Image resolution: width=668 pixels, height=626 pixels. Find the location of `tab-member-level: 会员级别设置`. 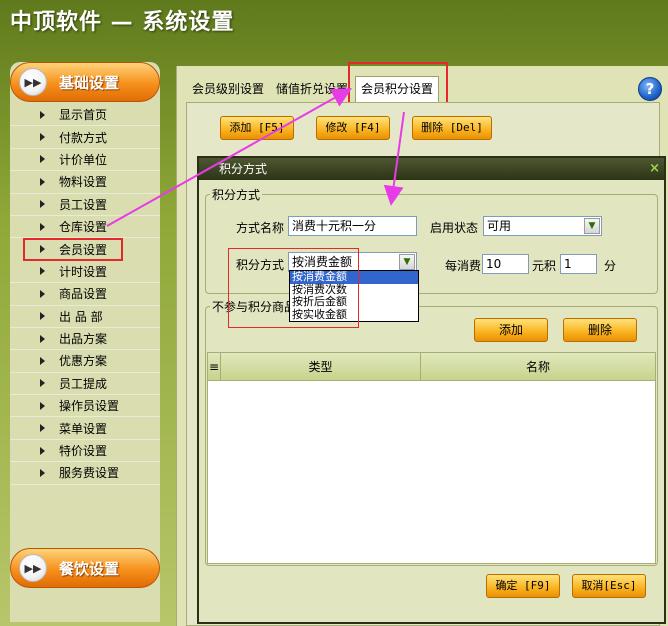

tab-member-level: 会员级别设置 is located at coordinates (228, 89).